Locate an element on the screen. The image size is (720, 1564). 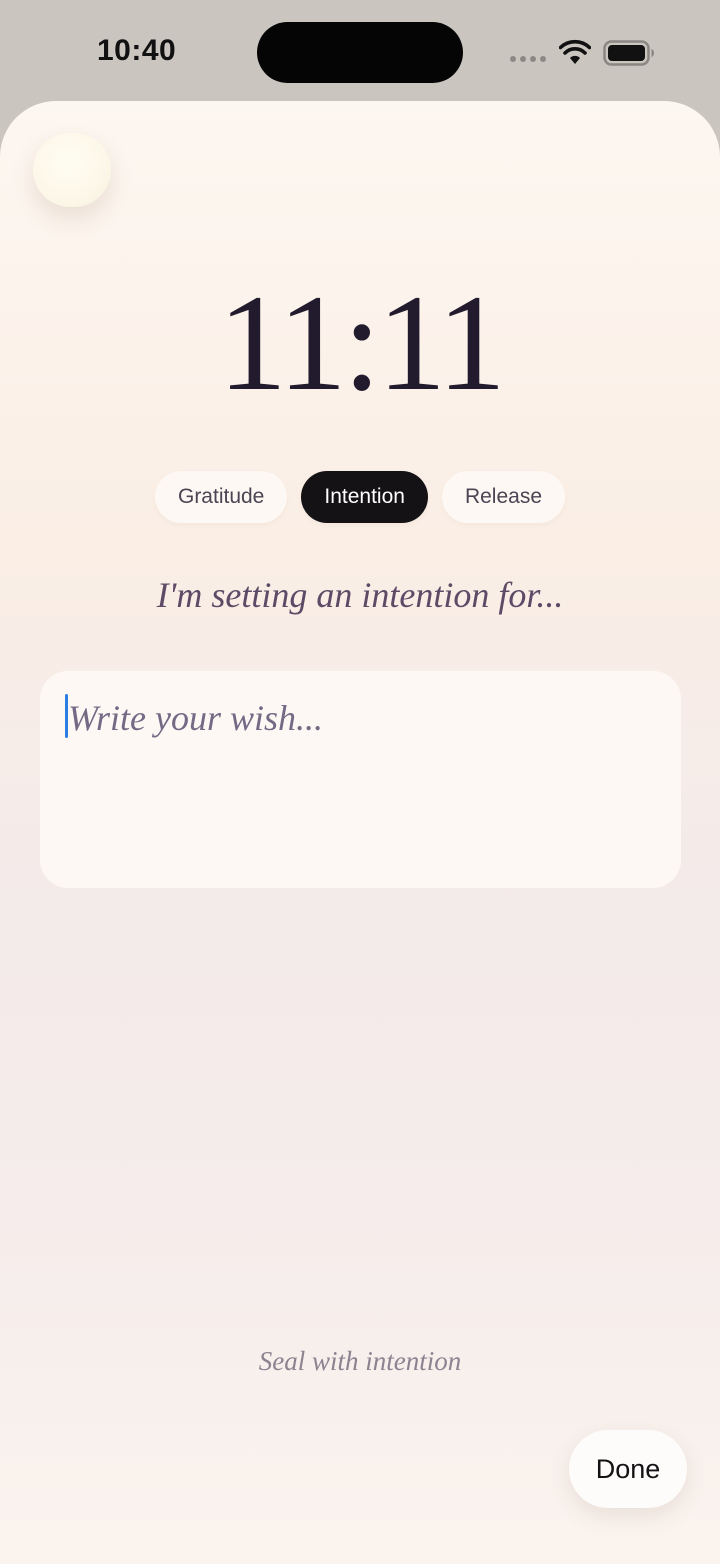
mode-tabs: Gratitude Intention Release is located at coordinates (360, 497).